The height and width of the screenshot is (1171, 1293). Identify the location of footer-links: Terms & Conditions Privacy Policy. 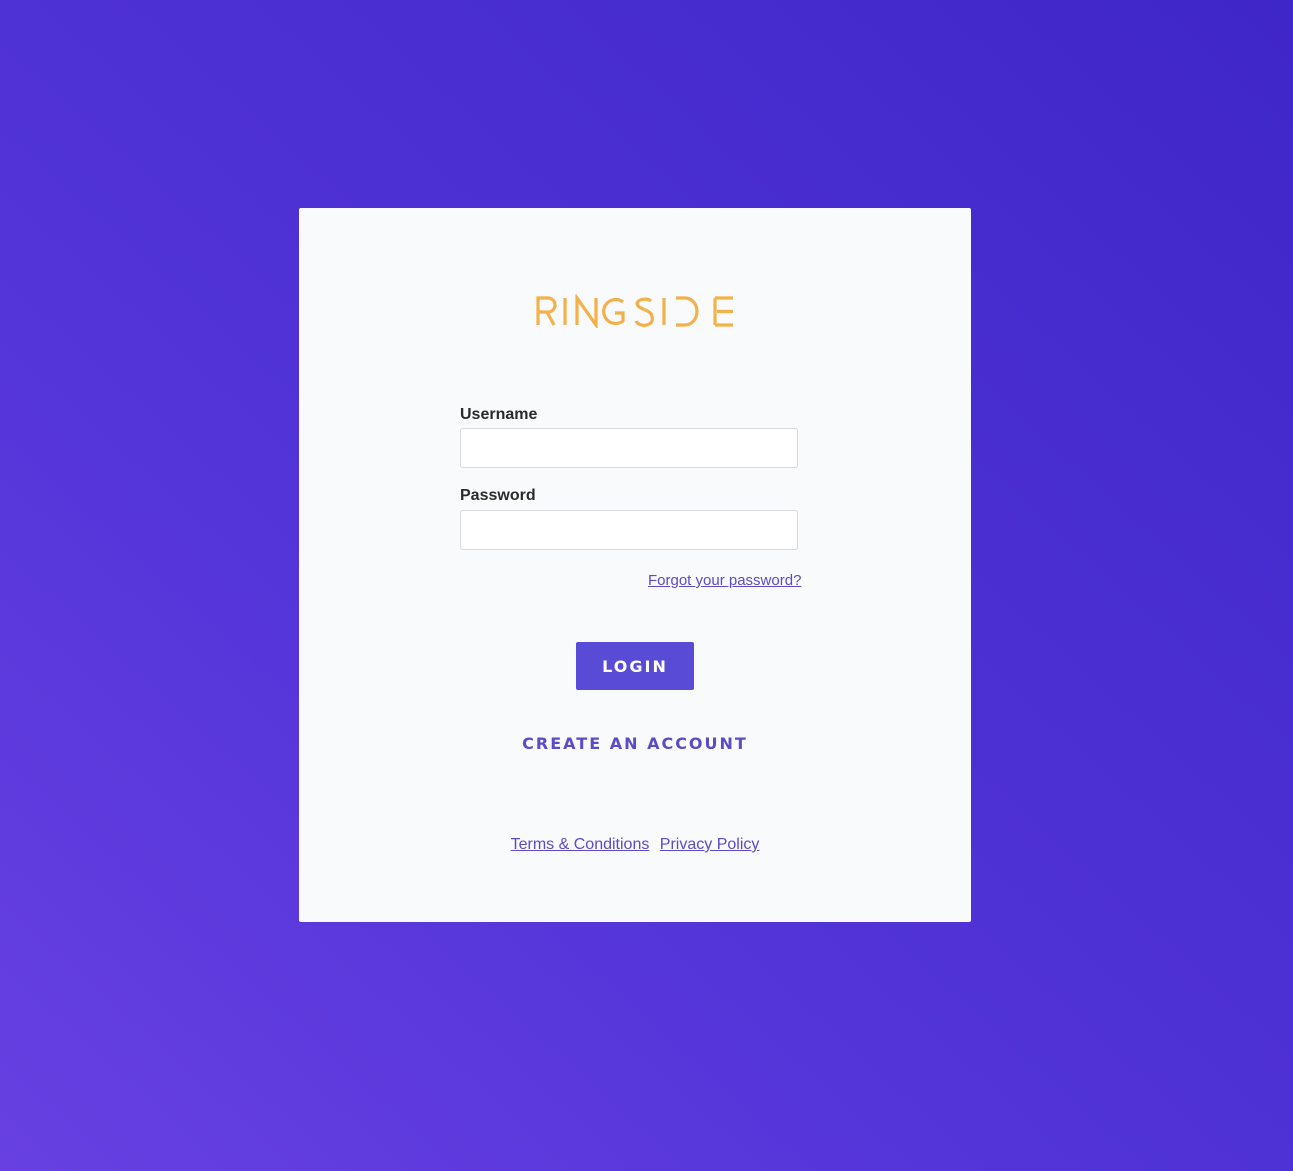
(635, 845).